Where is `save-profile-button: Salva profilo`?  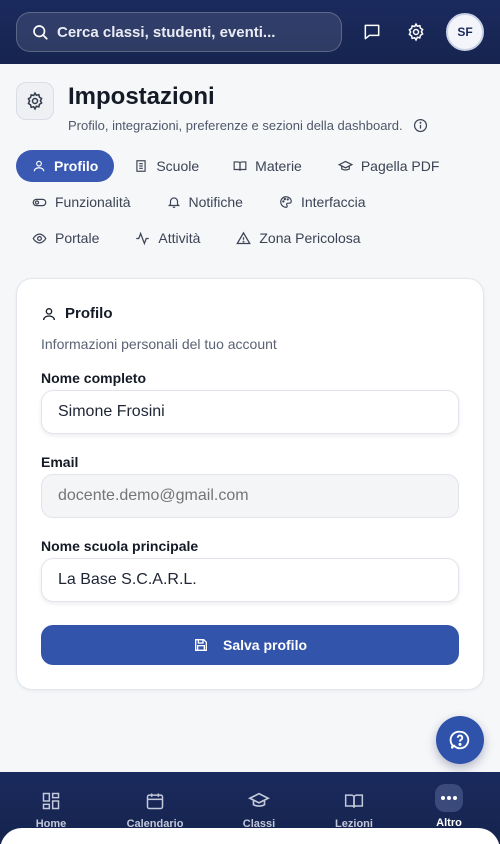 save-profile-button: Salva profilo is located at coordinates (250, 645).